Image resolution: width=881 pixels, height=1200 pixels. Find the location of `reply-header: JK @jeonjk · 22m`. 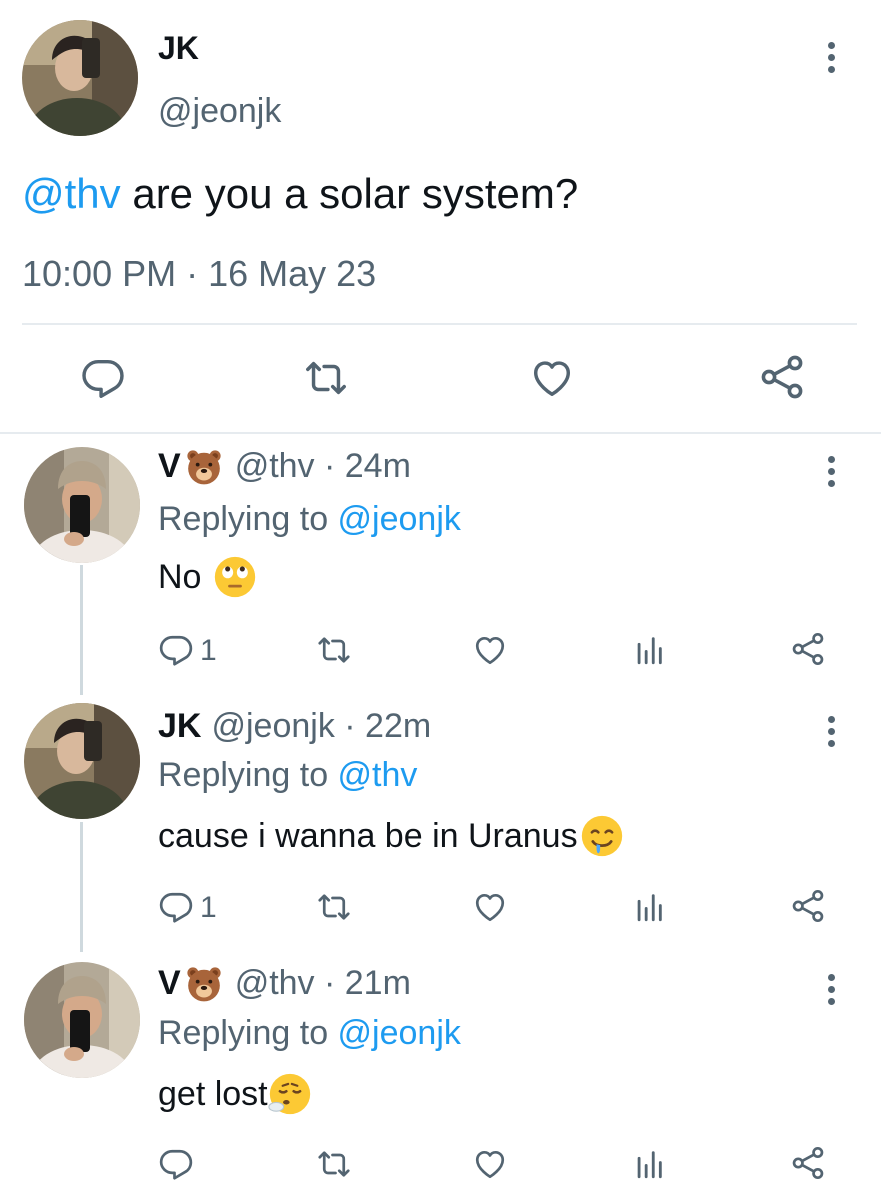

reply-header: JK @jeonjk · 22m is located at coordinates (294, 726).